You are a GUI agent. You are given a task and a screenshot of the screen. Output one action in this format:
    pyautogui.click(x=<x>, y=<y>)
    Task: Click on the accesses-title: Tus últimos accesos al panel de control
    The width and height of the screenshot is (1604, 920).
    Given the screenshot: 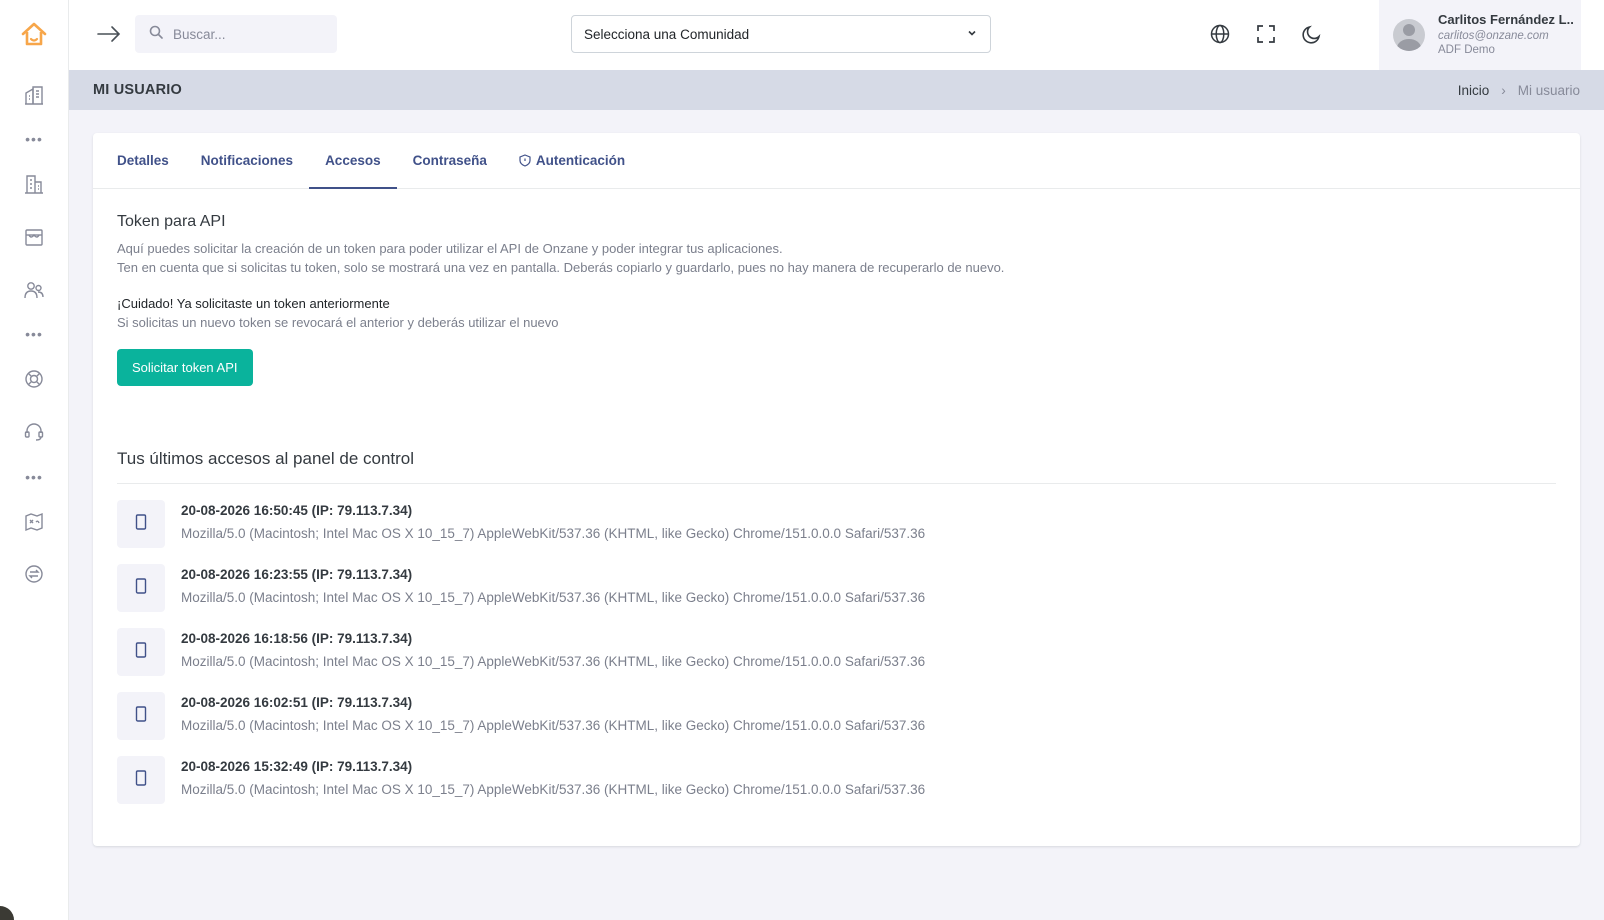 What is the action you would take?
    pyautogui.click(x=836, y=466)
    